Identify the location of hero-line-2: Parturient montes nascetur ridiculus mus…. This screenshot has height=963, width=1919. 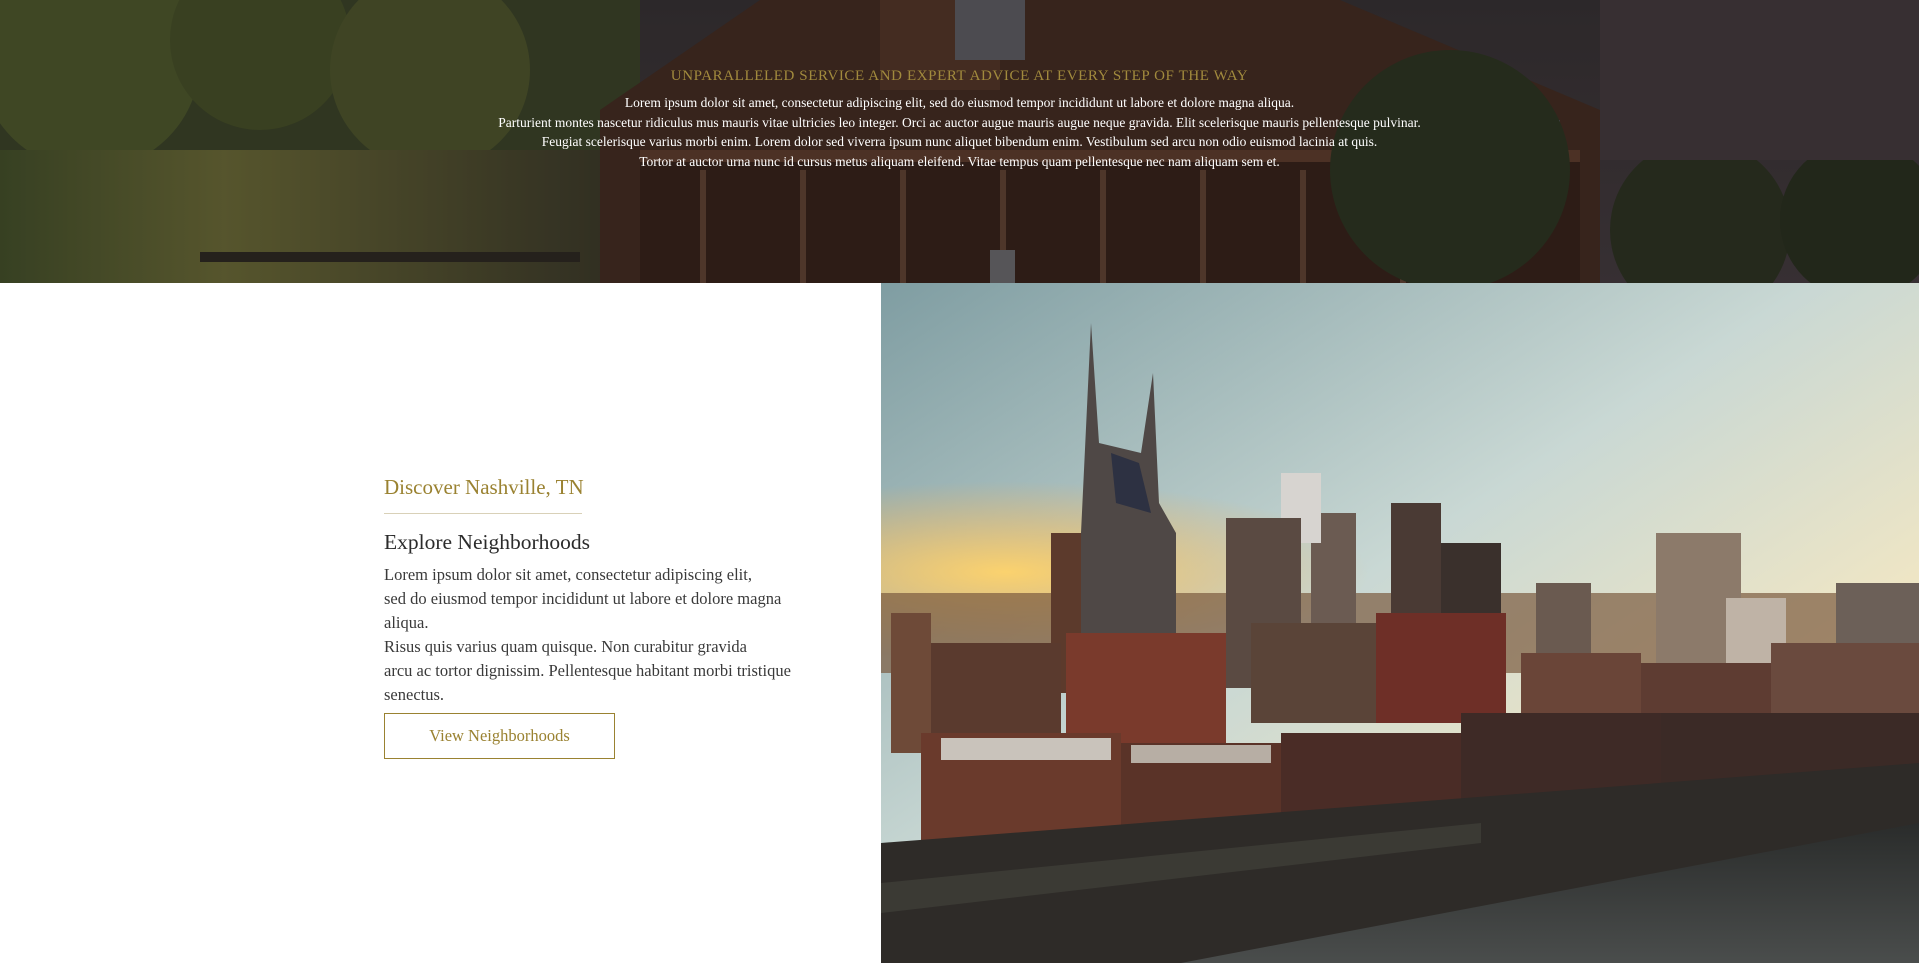
(959, 122).